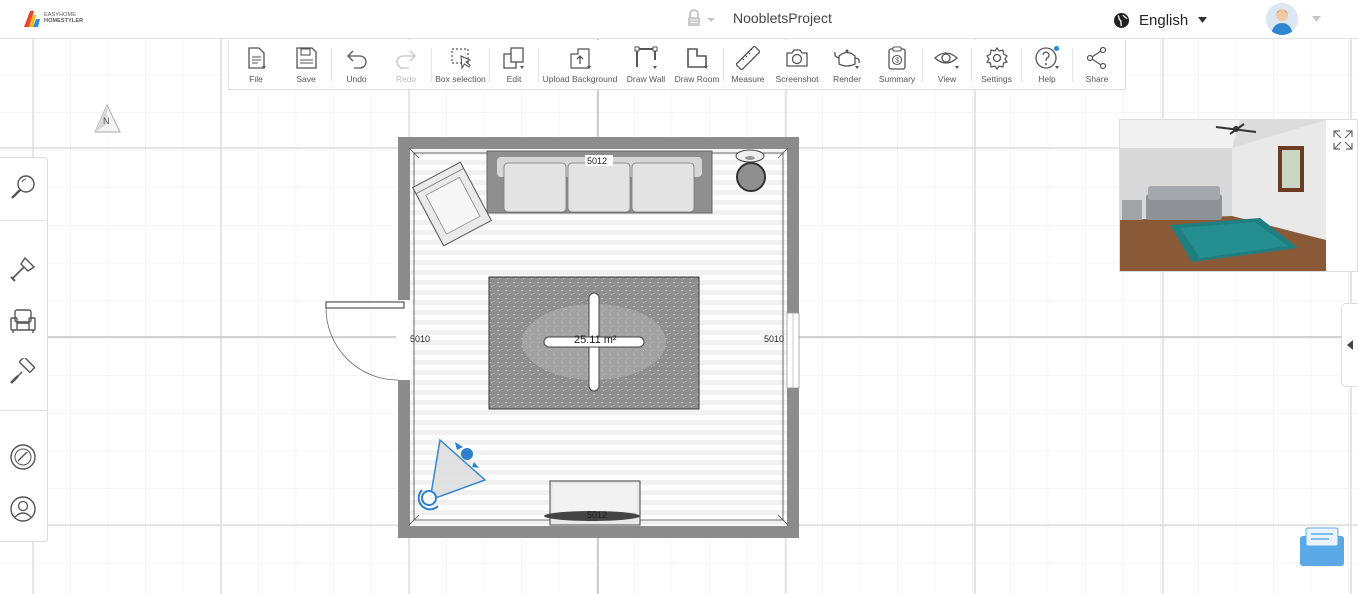 The width and height of the screenshot is (1358, 594). I want to click on user-icon, so click(23, 509).